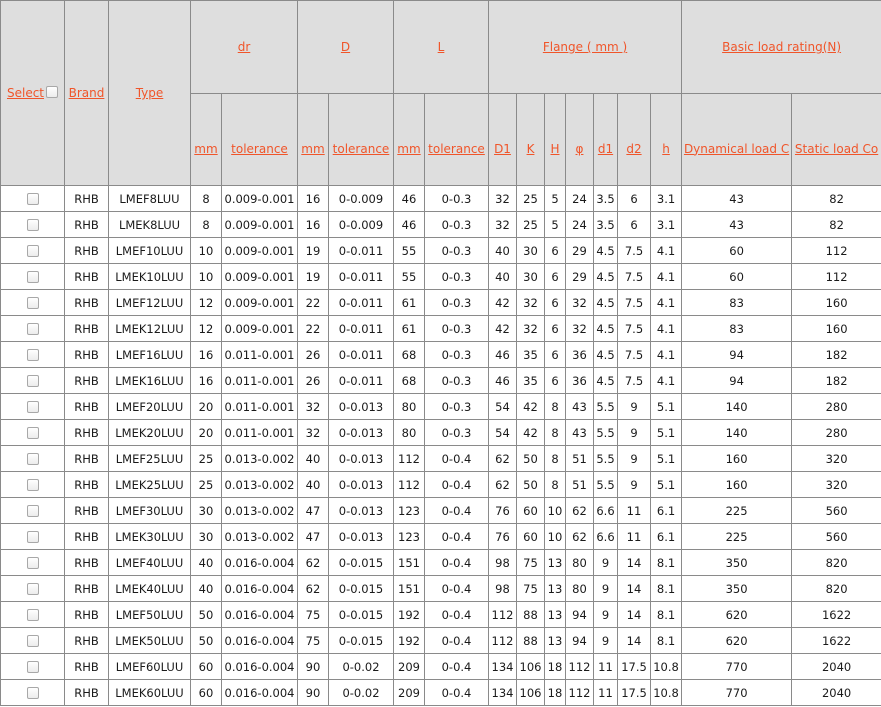 This screenshot has width=881, height=707. What do you see at coordinates (361, 224) in the screenshot?
I see `table-cell: 0-0.009` at bounding box center [361, 224].